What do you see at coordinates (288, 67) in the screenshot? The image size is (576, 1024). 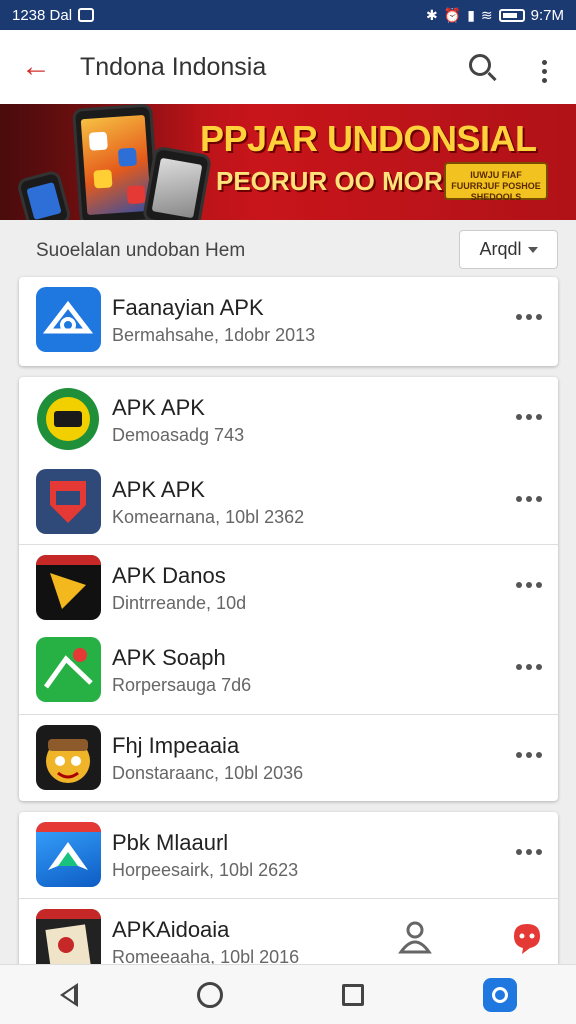 I see `app-bar: ← Tndona Indonsia` at bounding box center [288, 67].